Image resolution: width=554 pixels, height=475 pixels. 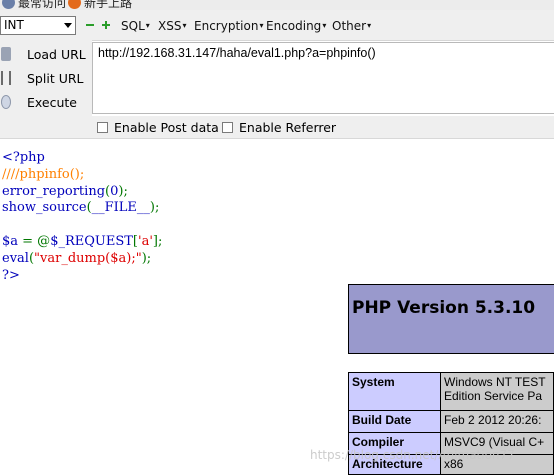 I want to click on source-token: eval, so click(x=15, y=258).